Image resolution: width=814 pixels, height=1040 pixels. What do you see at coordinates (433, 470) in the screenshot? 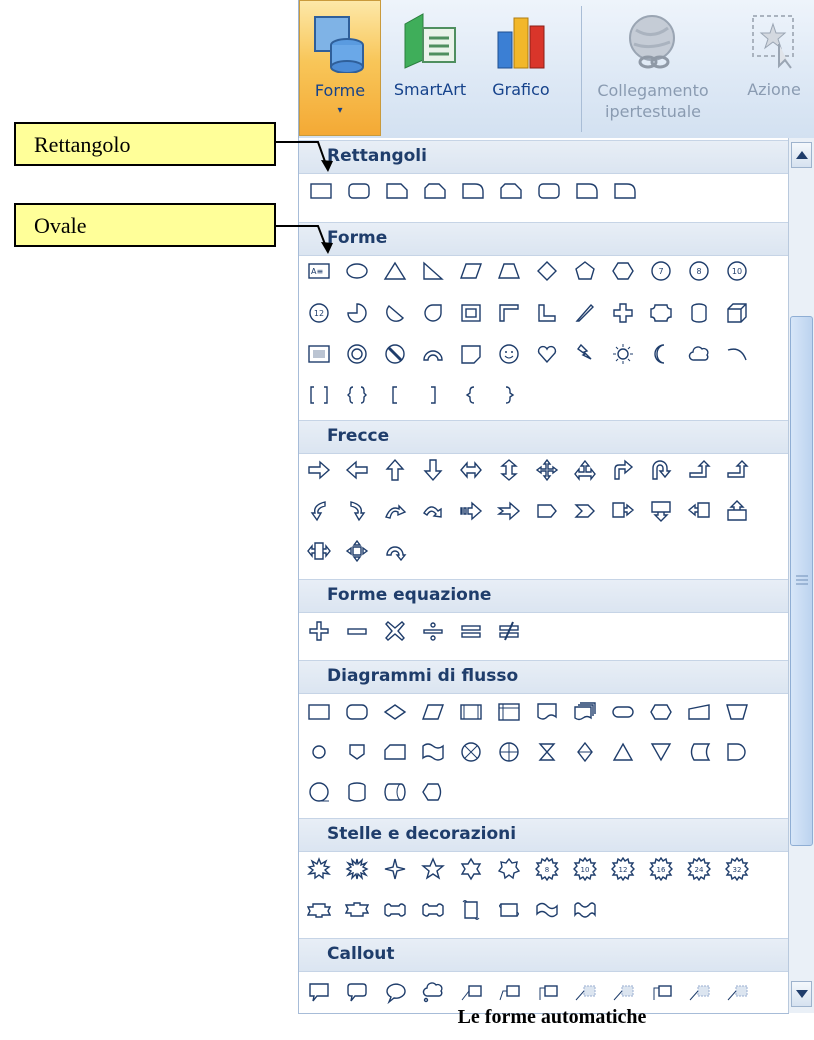
I see `frecce-shape-aD-icon` at bounding box center [433, 470].